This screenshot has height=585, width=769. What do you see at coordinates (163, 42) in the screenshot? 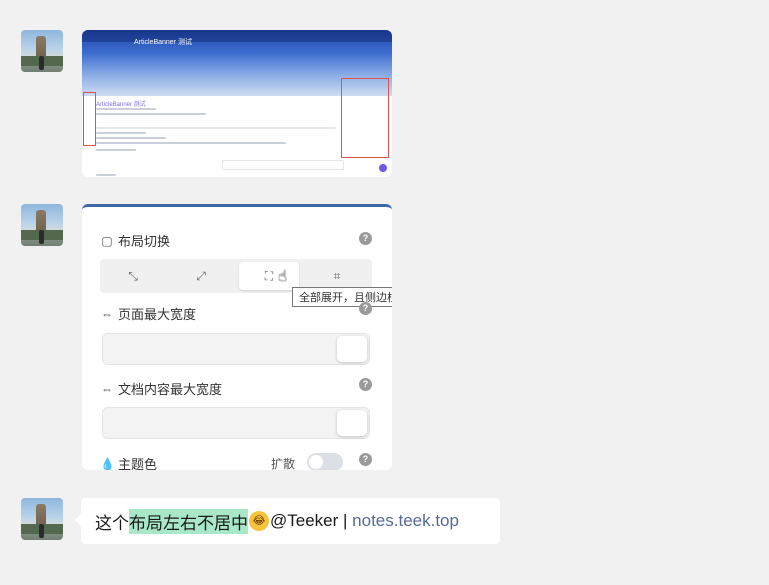
I see `banner-title: ArticleBanner 测试` at bounding box center [163, 42].